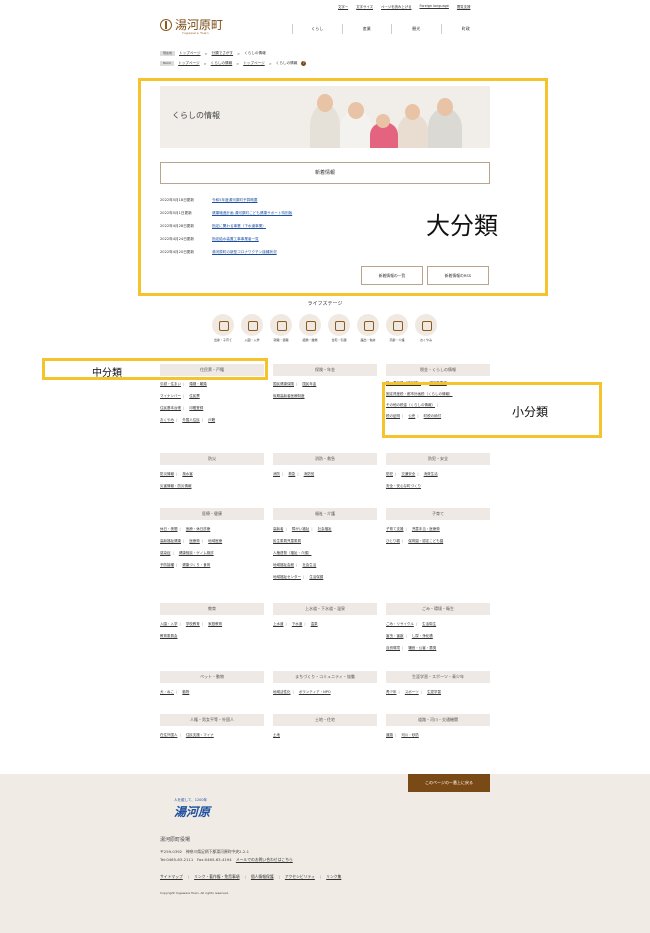  I want to click on category-link: 引越・住まい, so click(170, 384).